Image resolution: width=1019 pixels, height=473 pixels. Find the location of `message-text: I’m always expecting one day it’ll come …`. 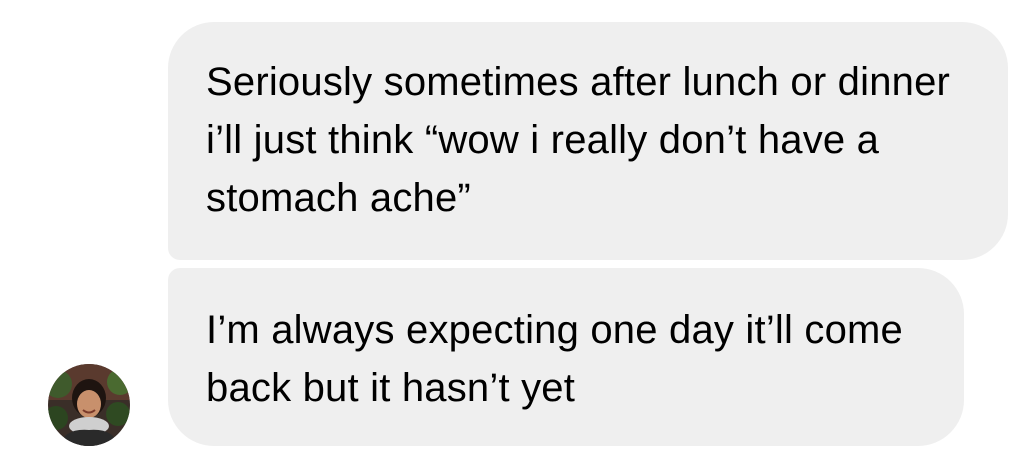

message-text: I’m always expecting one day it’ll come … is located at coordinates (554, 359).